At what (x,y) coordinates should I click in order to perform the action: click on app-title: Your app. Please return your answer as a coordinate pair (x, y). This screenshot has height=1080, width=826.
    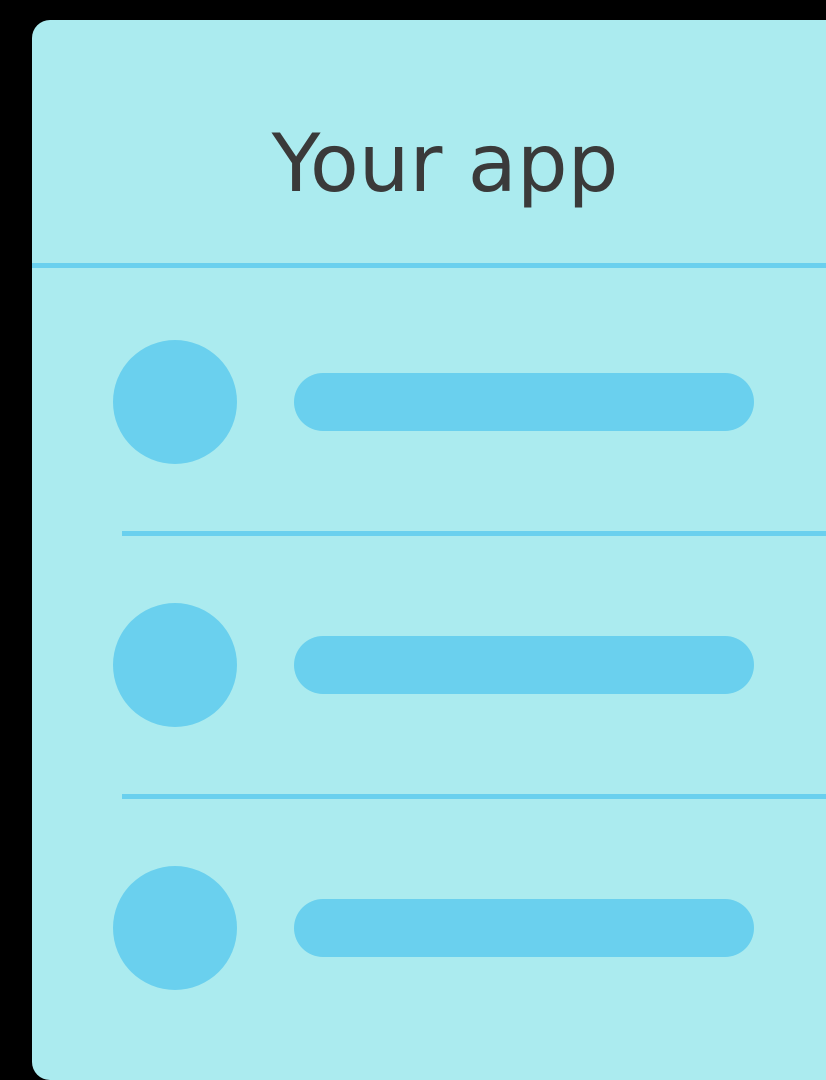
    Looking at the image, I should click on (445, 163).